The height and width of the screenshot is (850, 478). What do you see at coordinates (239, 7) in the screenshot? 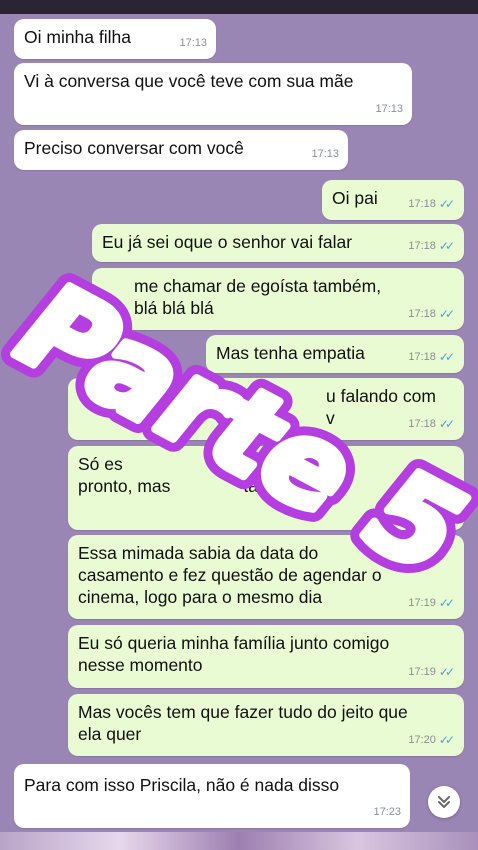
I see `status-bar` at bounding box center [239, 7].